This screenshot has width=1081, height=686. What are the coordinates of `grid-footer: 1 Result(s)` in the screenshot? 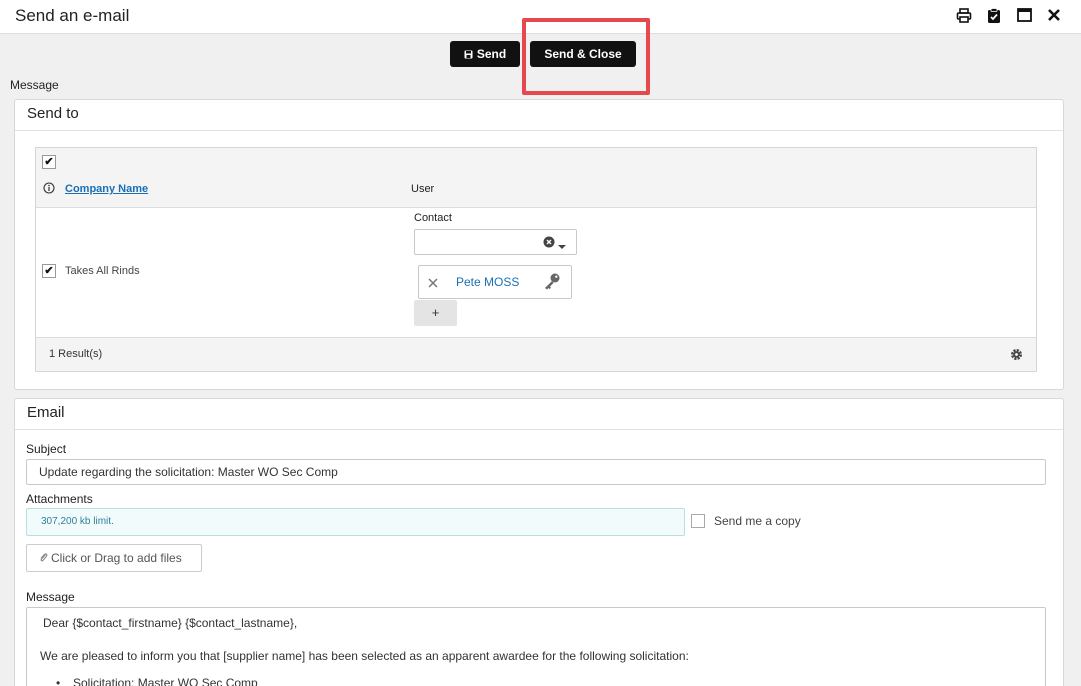 It's located at (536, 354).